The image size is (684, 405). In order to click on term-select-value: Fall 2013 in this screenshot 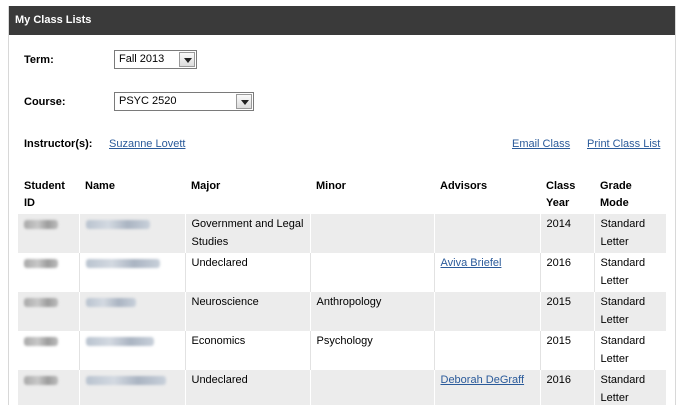, I will do `click(142, 59)`.